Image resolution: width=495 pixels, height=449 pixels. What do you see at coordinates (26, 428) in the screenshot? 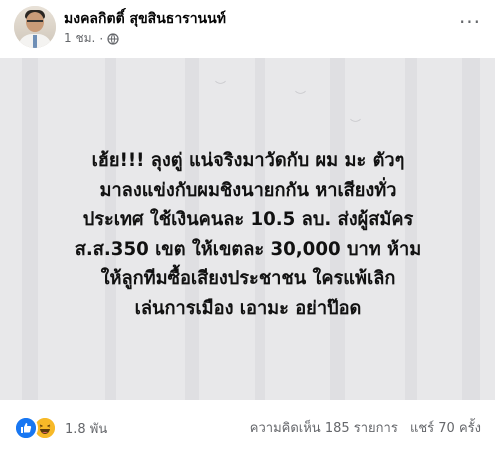
I see `like-icon` at bounding box center [26, 428].